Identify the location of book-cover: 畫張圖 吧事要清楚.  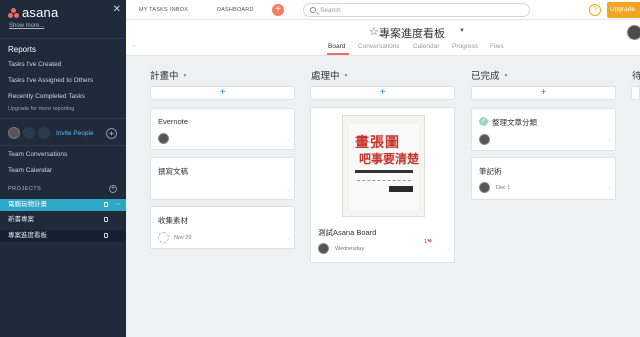
(384, 167).